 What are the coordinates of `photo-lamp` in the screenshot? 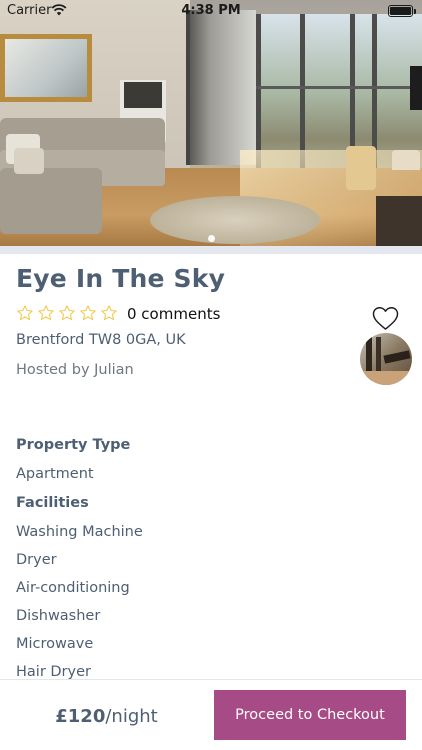 It's located at (406, 160).